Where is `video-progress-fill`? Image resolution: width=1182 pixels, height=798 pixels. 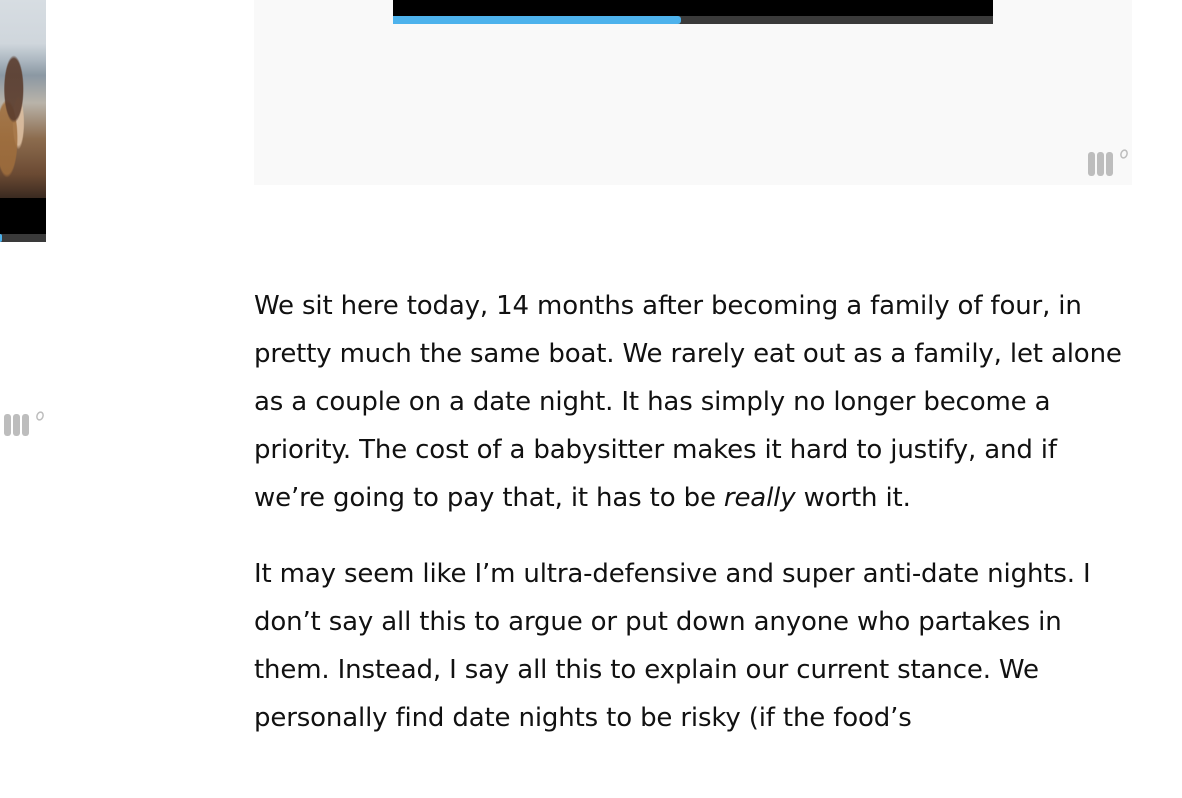
video-progress-fill is located at coordinates (537, 20).